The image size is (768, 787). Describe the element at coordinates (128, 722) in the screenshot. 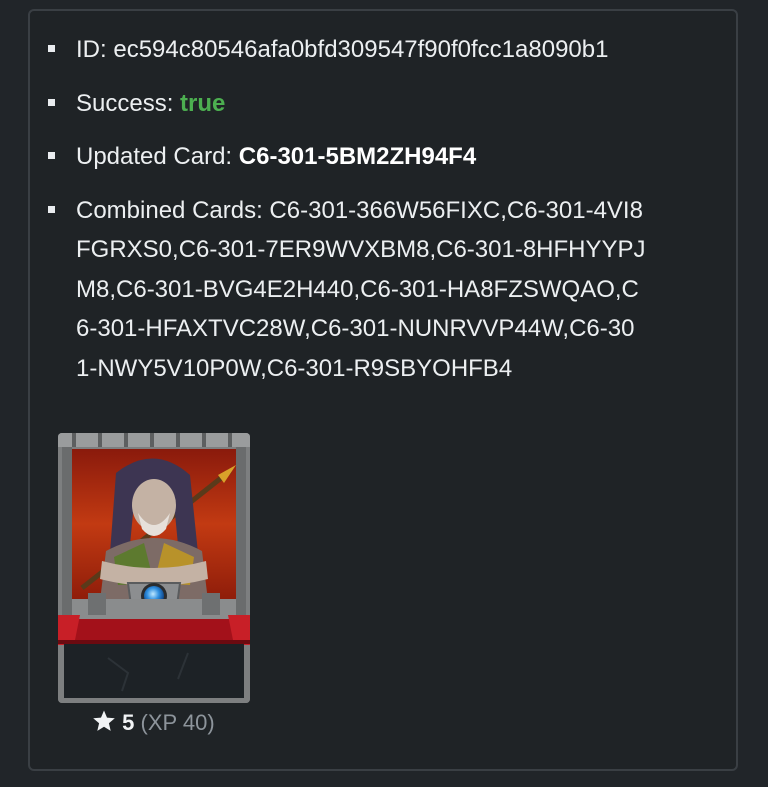

I see `card-level-value: 5` at that location.